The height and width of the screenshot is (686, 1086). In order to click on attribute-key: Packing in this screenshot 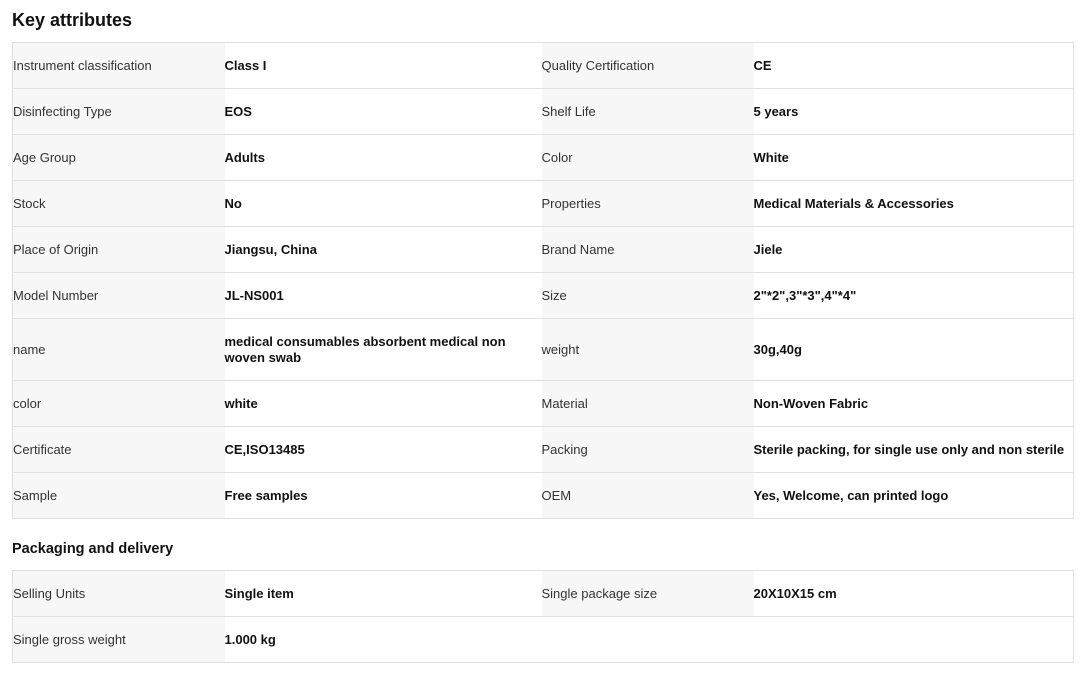, I will do `click(647, 449)`.